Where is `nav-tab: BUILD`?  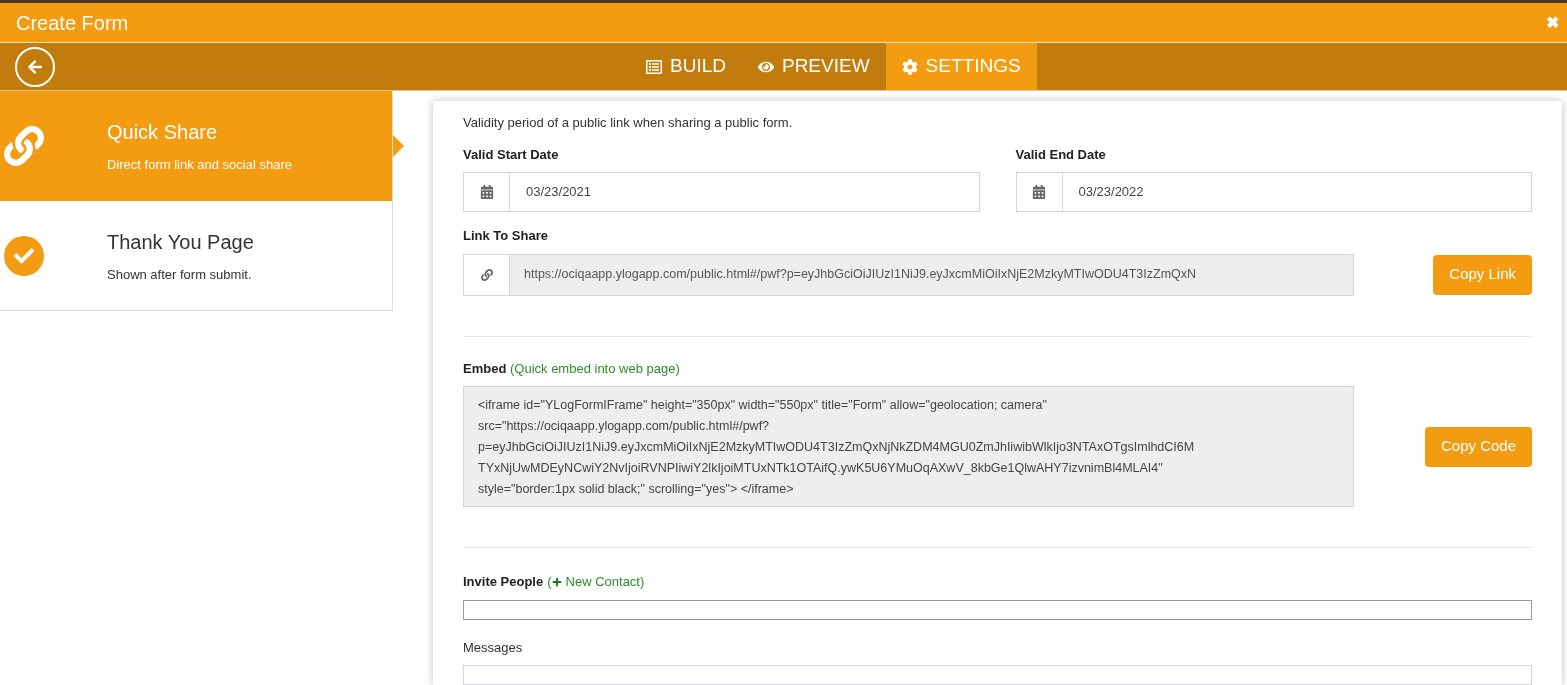 nav-tab: BUILD is located at coordinates (686, 66).